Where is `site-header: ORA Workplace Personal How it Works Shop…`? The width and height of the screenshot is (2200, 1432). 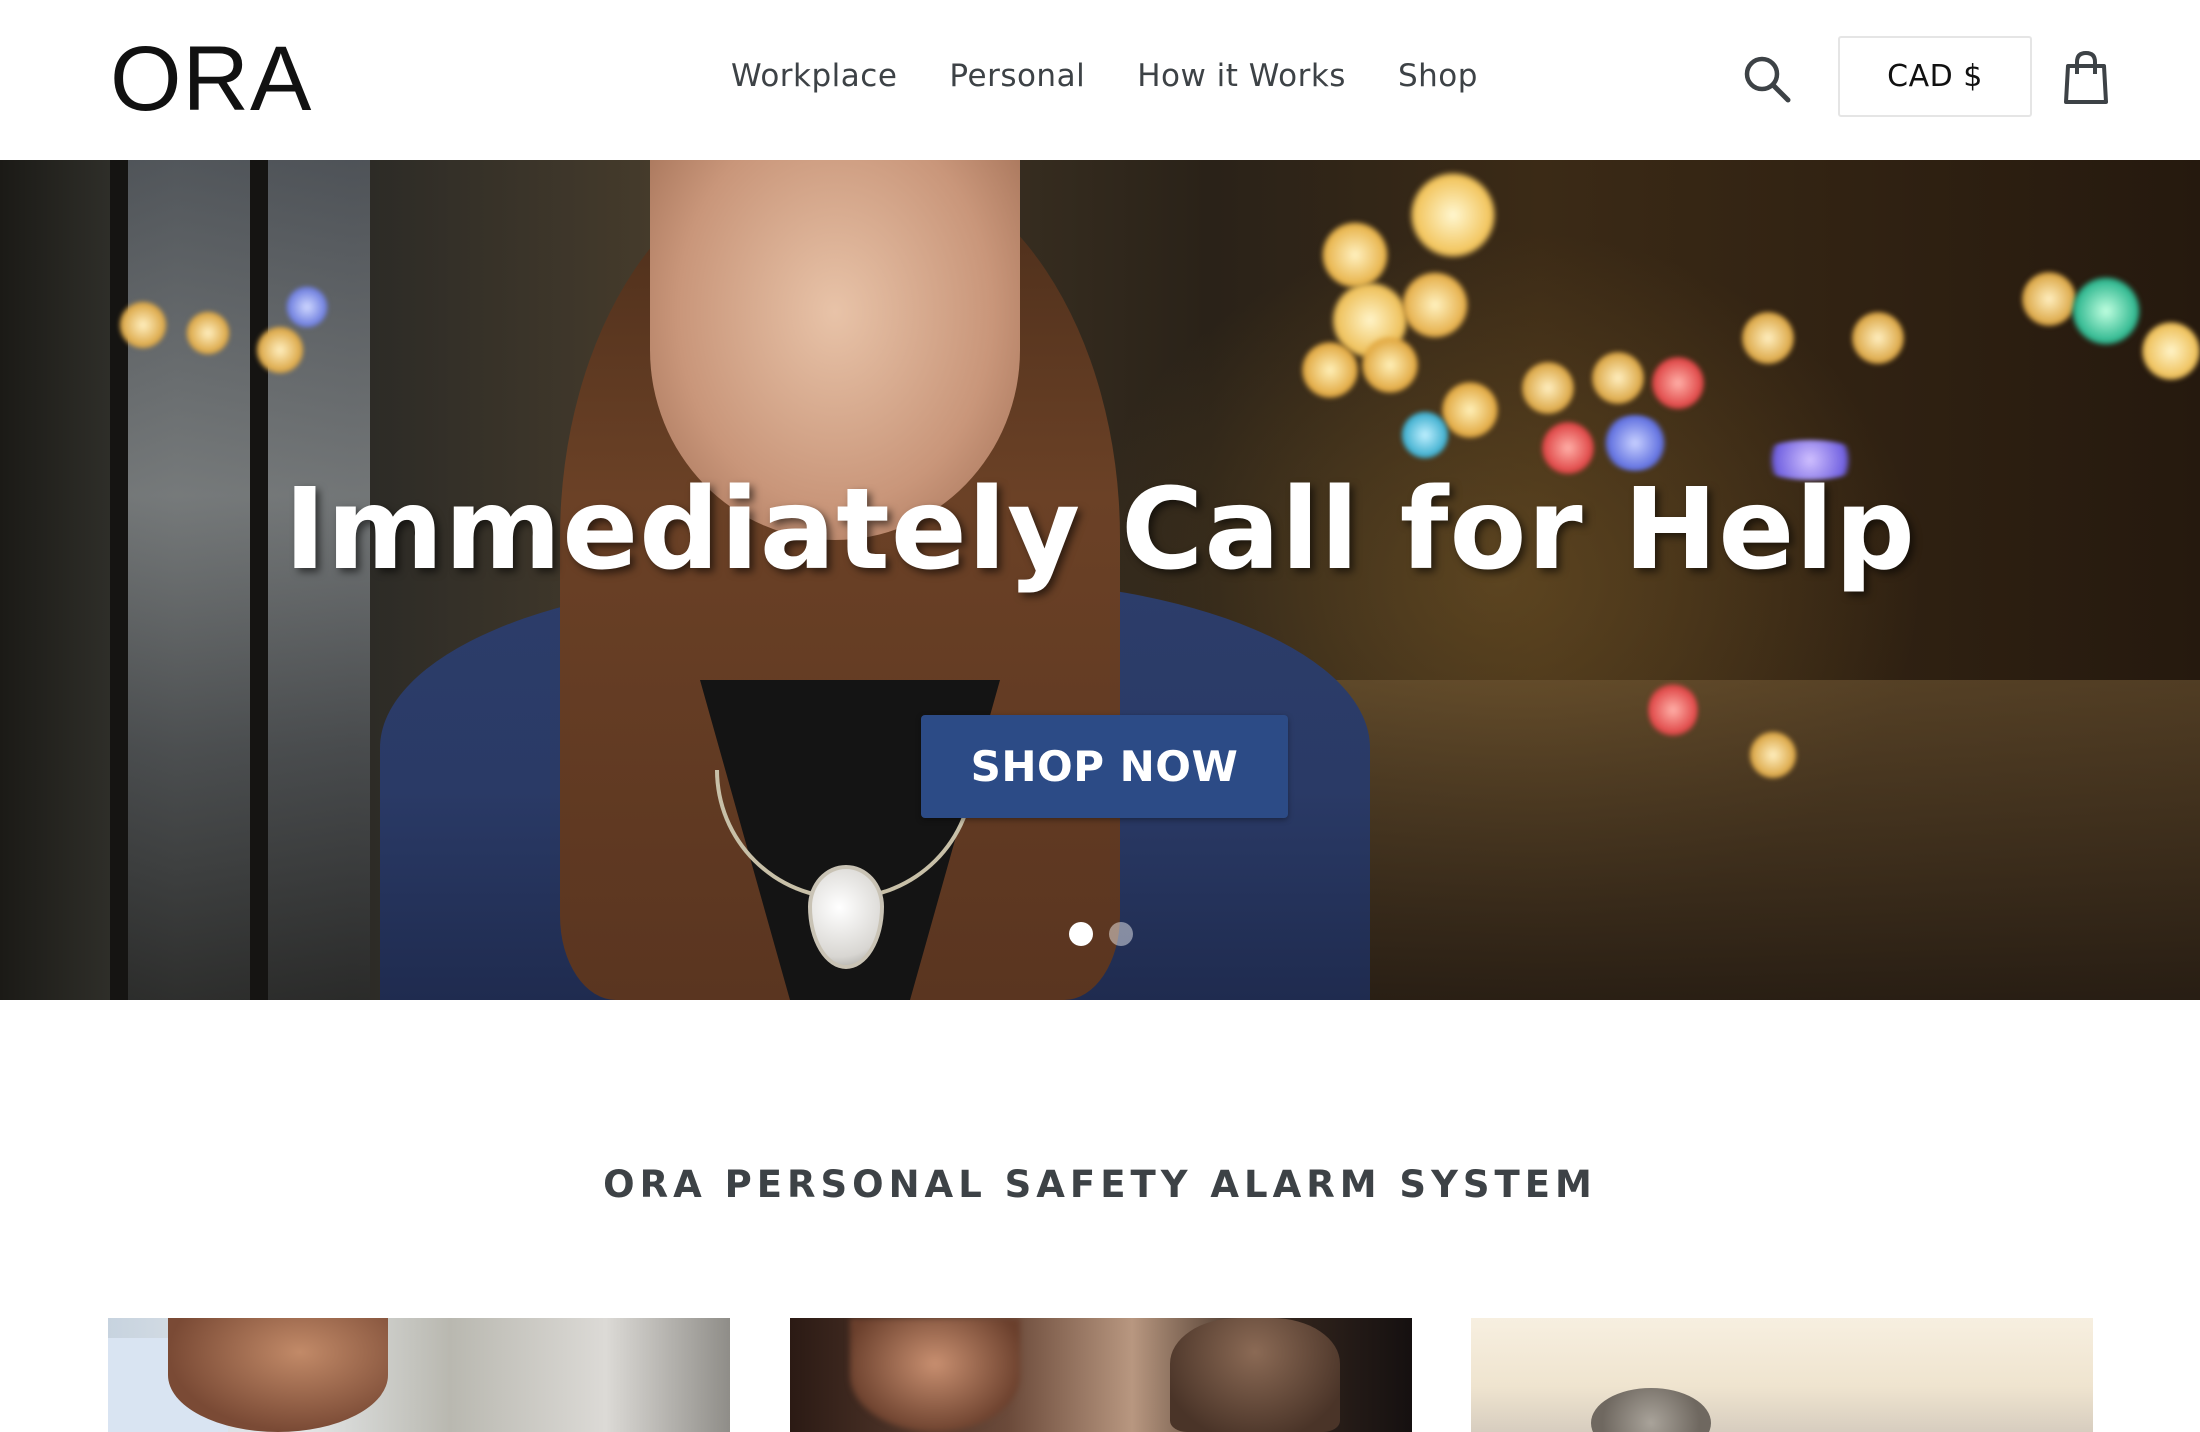
site-header: ORA Workplace Personal How it Works Shop… is located at coordinates (1100, 80).